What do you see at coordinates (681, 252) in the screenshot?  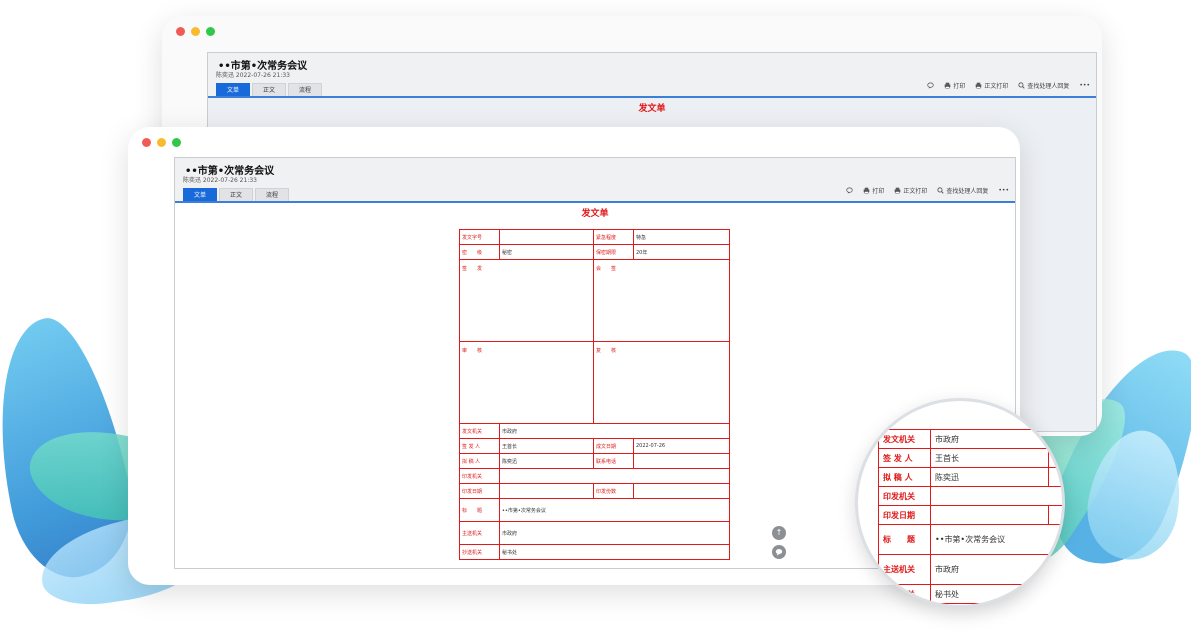 I see `secret-period-value: 20年` at bounding box center [681, 252].